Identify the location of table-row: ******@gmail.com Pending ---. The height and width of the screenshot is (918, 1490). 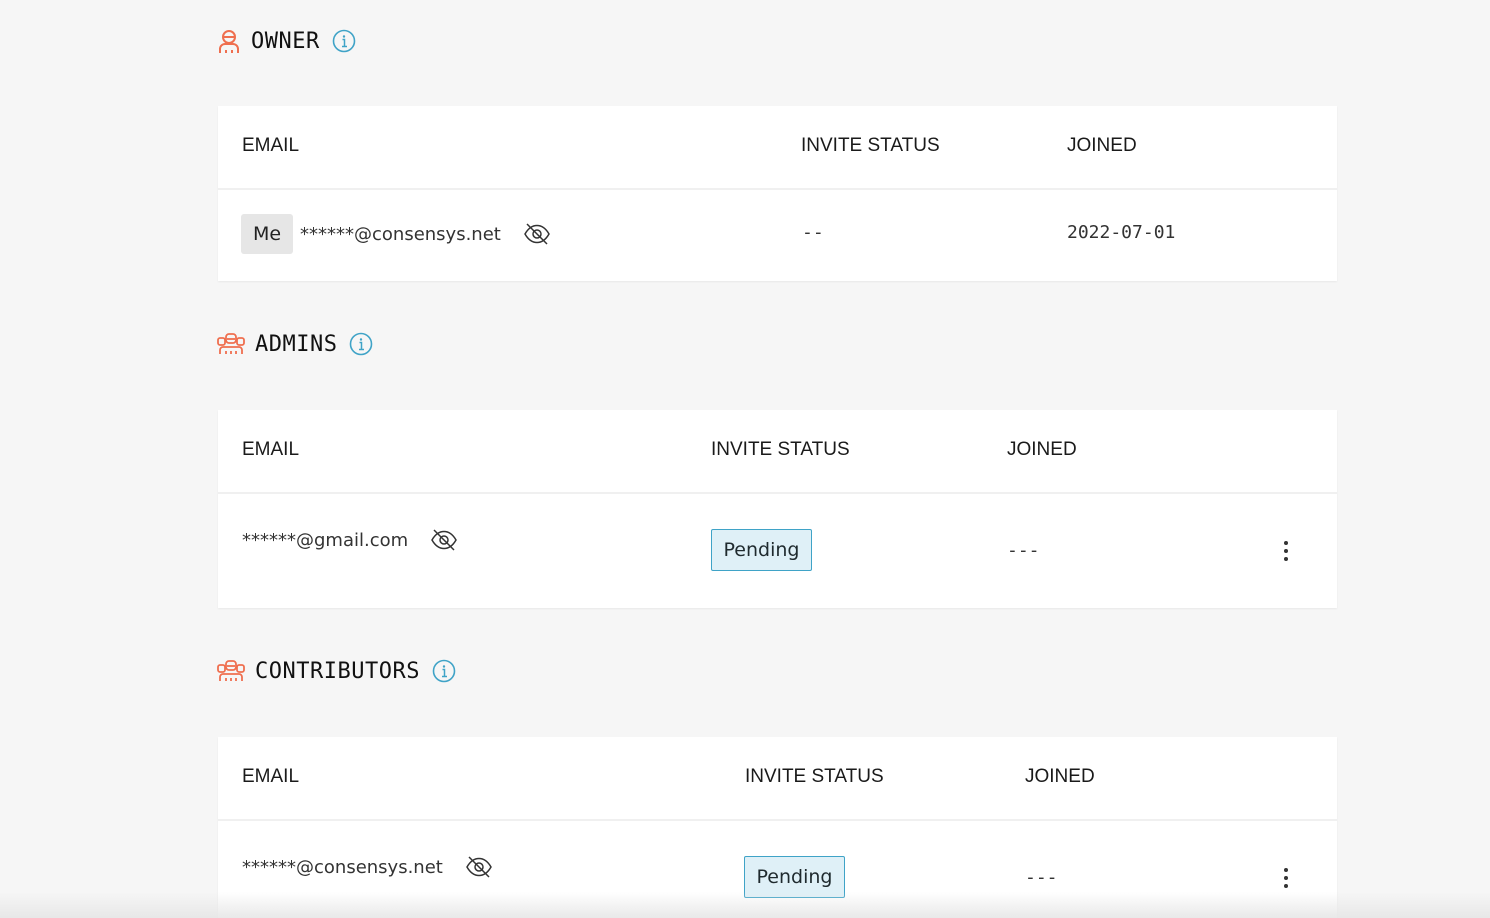
(777, 551).